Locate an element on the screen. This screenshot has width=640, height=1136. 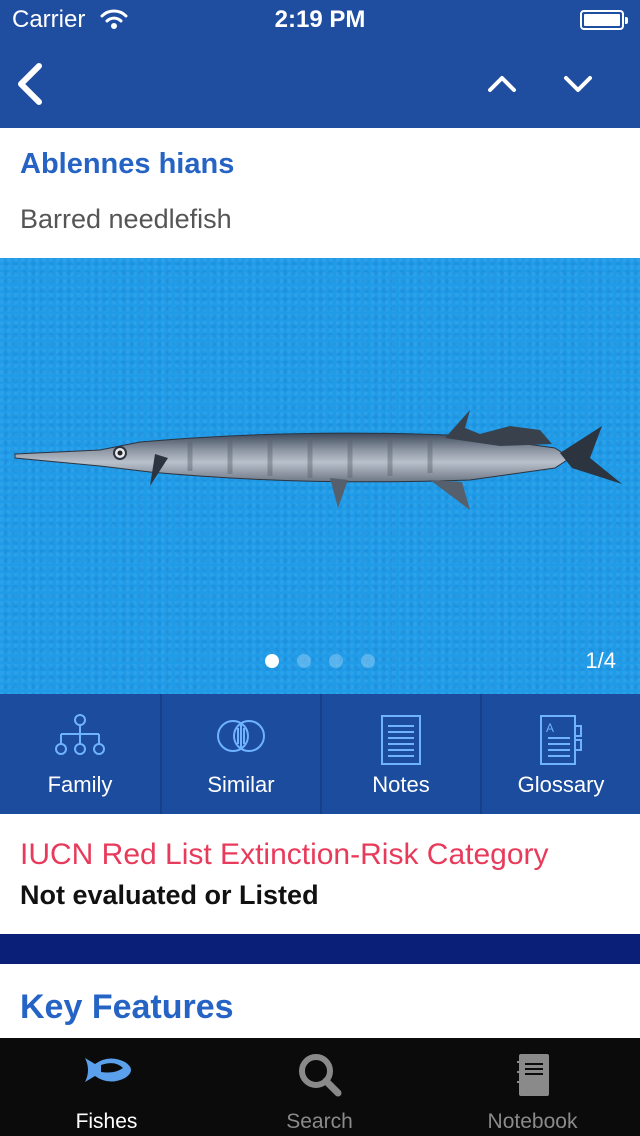
notes-label: Notes is located at coordinates (401, 784).